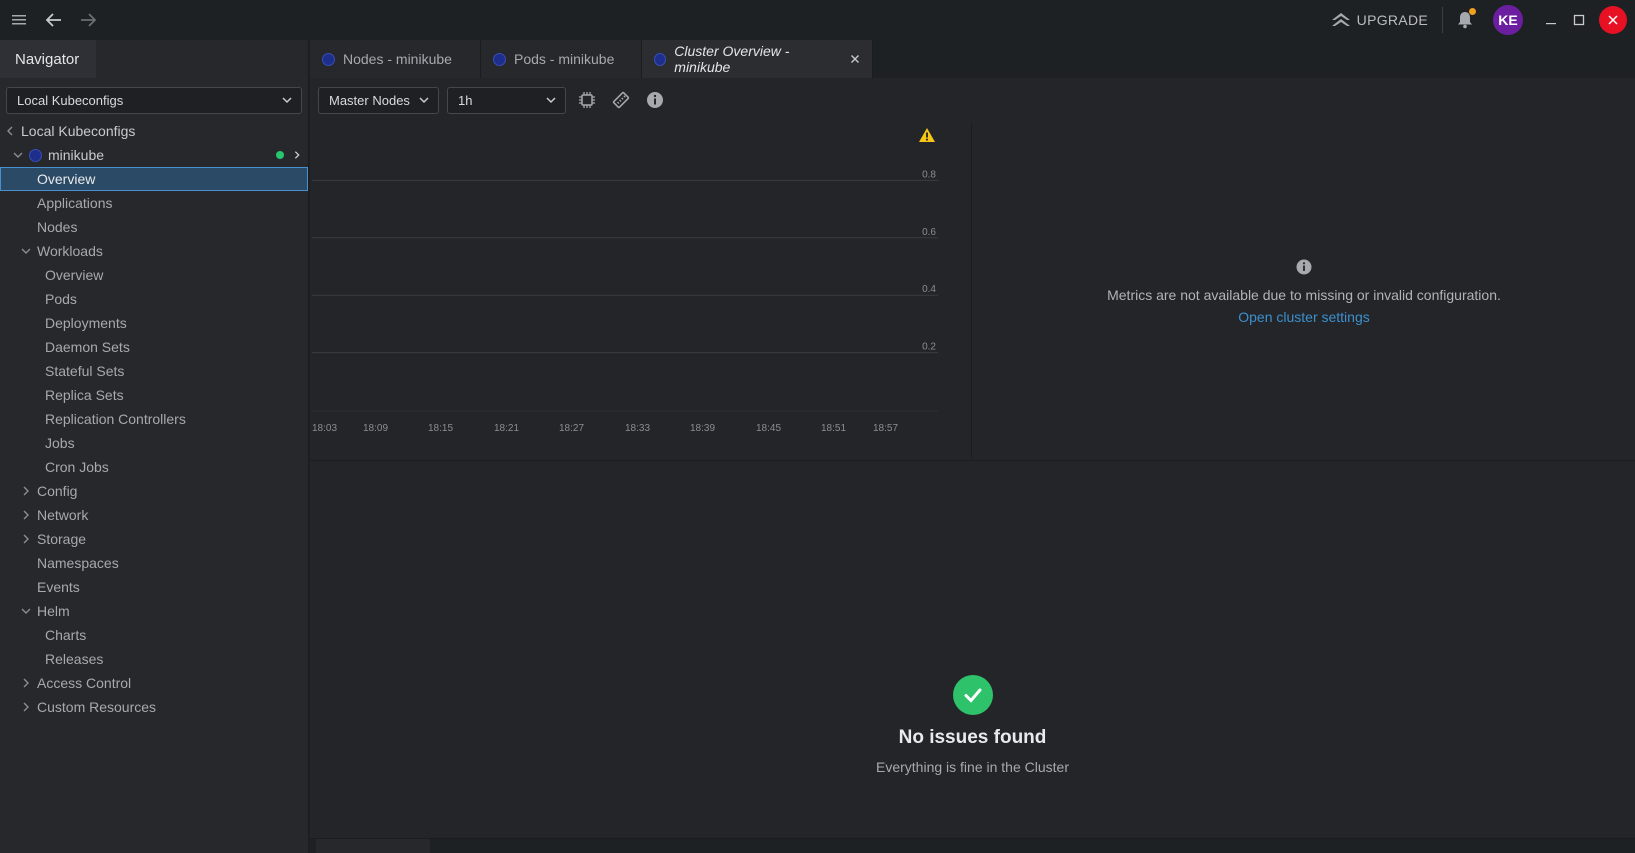 Image resolution: width=1635 pixels, height=853 pixels. I want to click on sidebar-item-label: minikube, so click(76, 155).